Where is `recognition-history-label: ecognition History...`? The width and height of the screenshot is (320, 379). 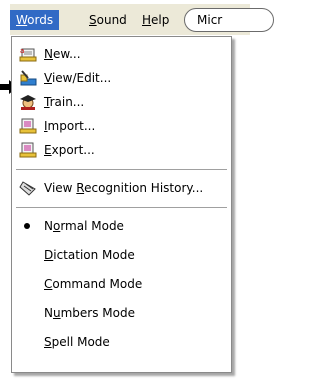 recognition-history-label: ecognition History... is located at coordinates (144, 188).